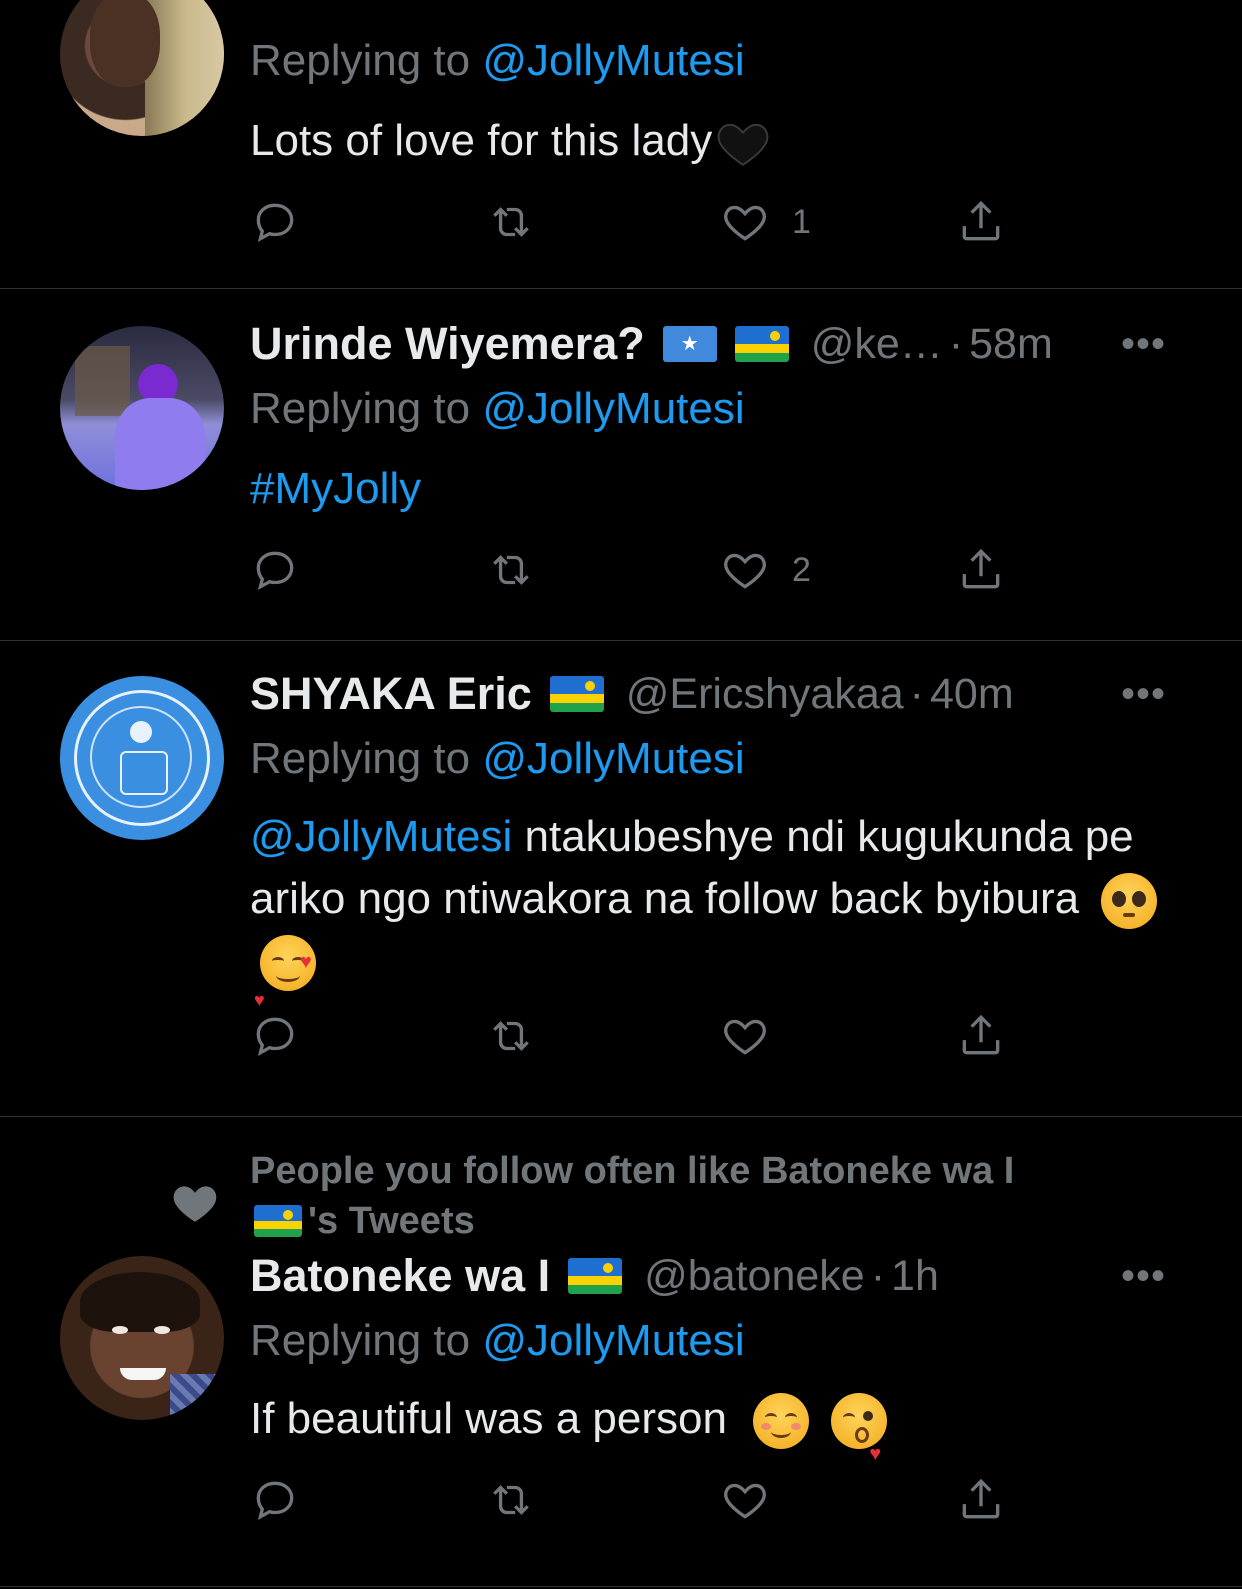 The width and height of the screenshot is (1242, 1589). Describe the element at coordinates (1129, 901) in the screenshot. I see `pleading-face-emoji` at that location.